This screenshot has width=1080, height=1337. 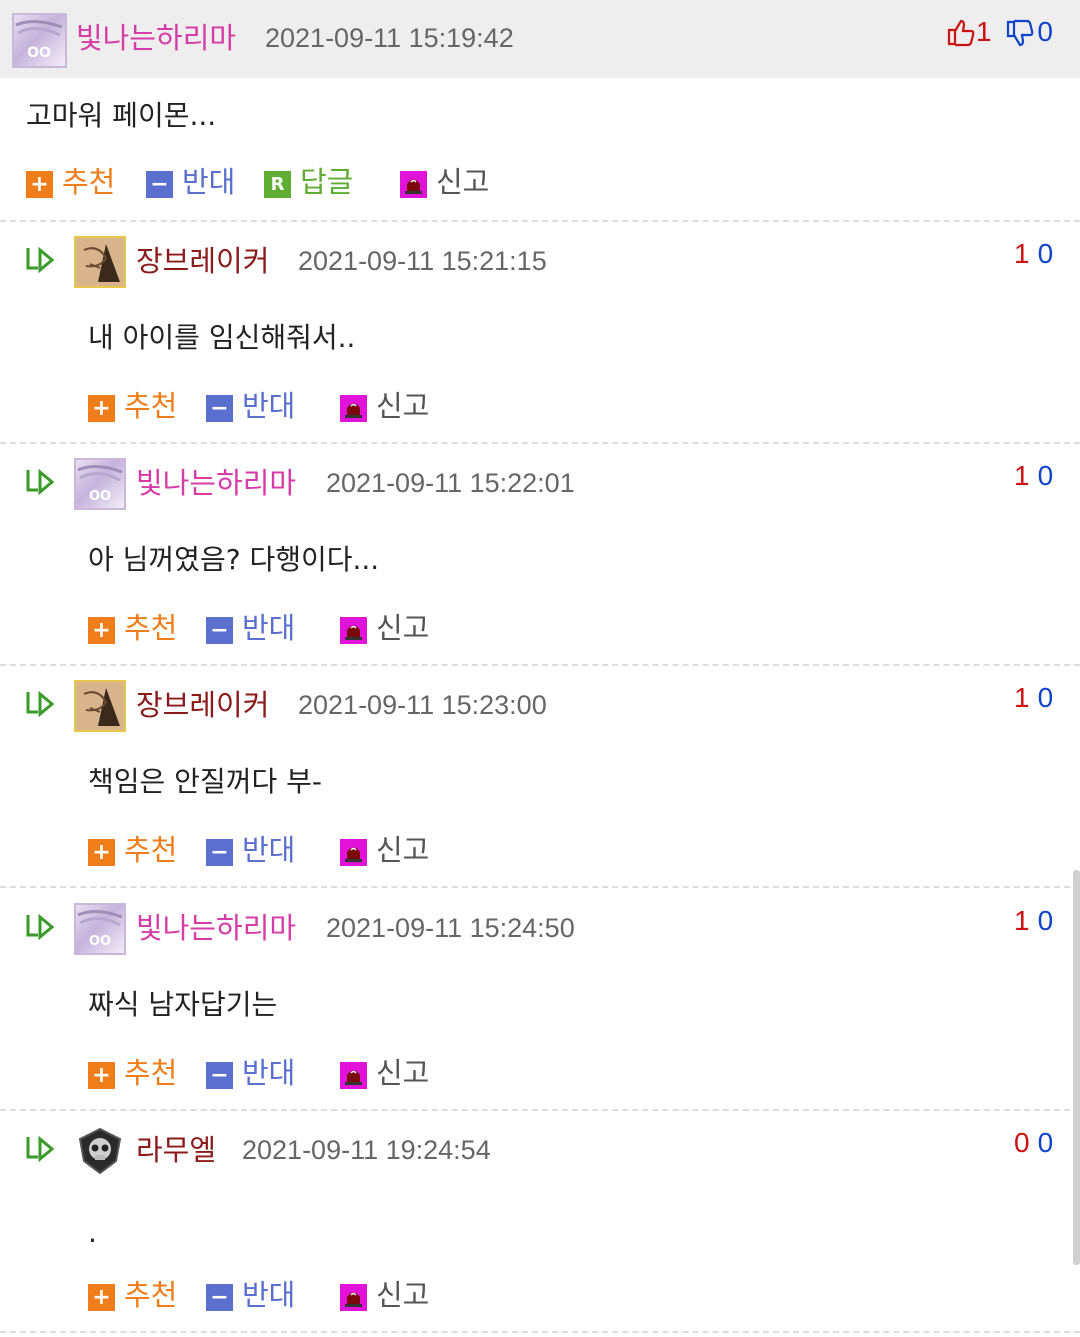 I want to click on nickname: 라무엘, so click(x=176, y=1150).